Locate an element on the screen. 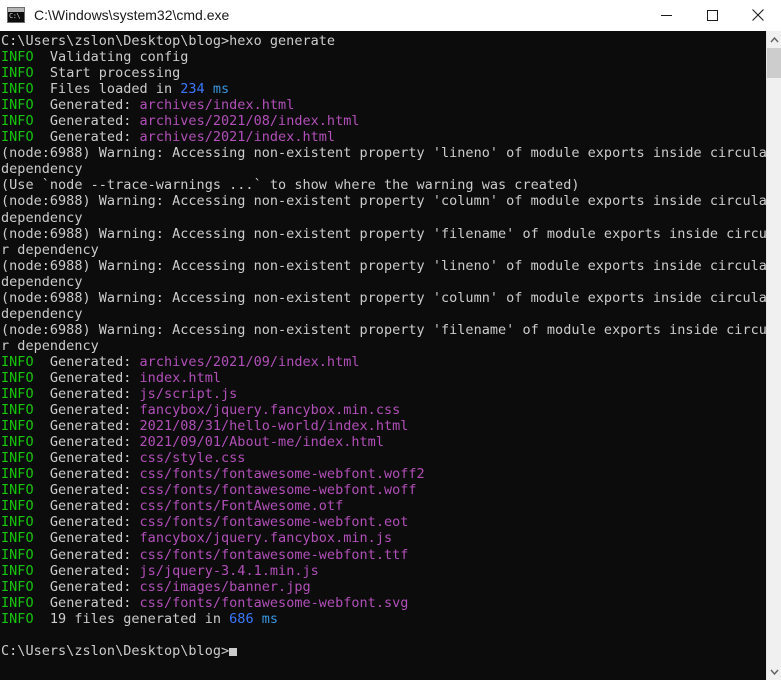 This screenshot has width=781, height=680. chevron-up-icon is located at coordinates (774, 39).